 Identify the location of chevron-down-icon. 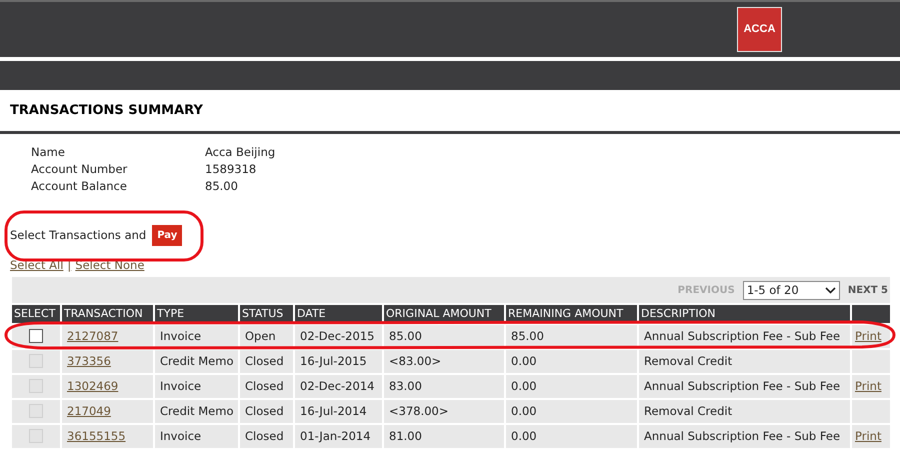
(830, 290).